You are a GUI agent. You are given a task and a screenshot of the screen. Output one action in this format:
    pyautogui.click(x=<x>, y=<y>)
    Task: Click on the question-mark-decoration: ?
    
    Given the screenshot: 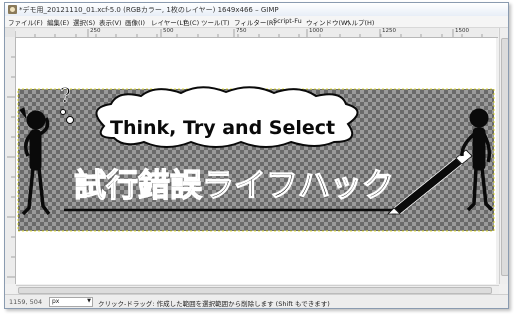 What is the action you would take?
    pyautogui.click(x=65, y=95)
    